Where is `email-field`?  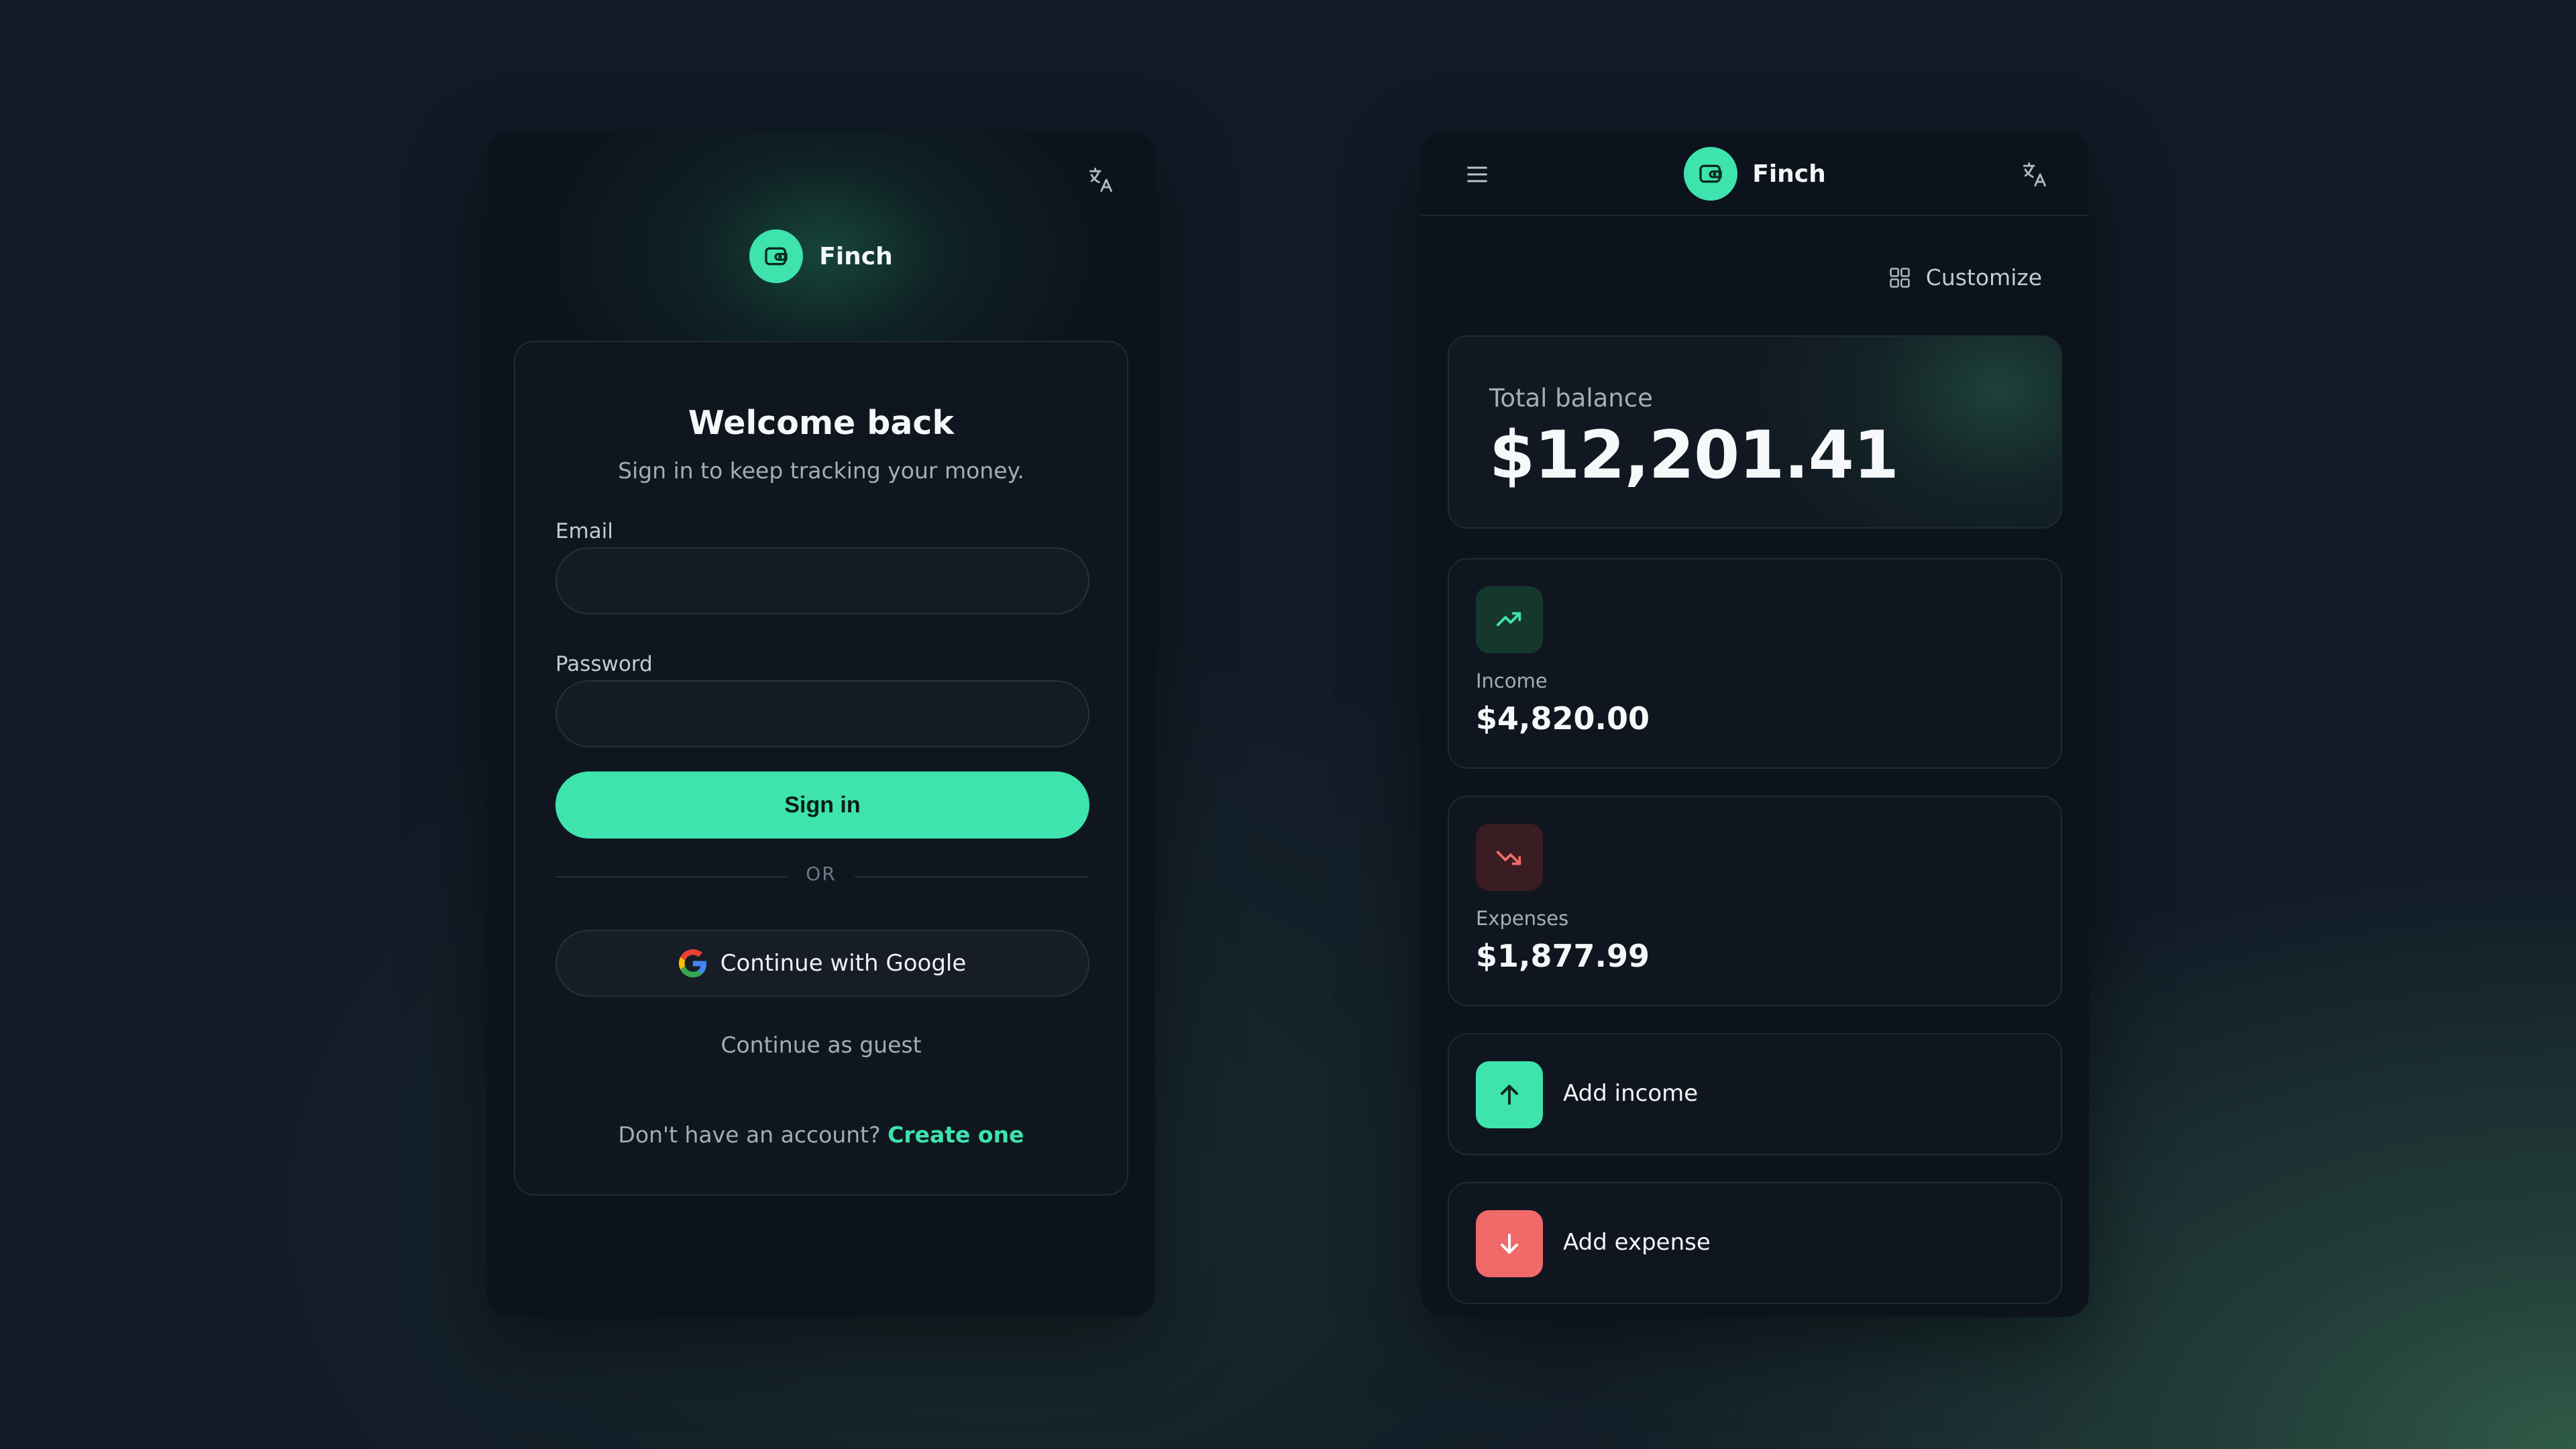
email-field is located at coordinates (822, 580).